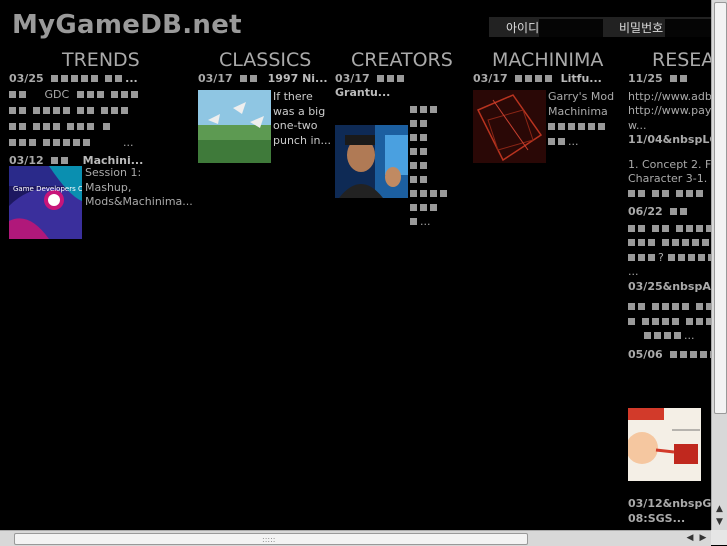 The image size is (727, 546). I want to click on item-date: 03/25, so click(26, 78).